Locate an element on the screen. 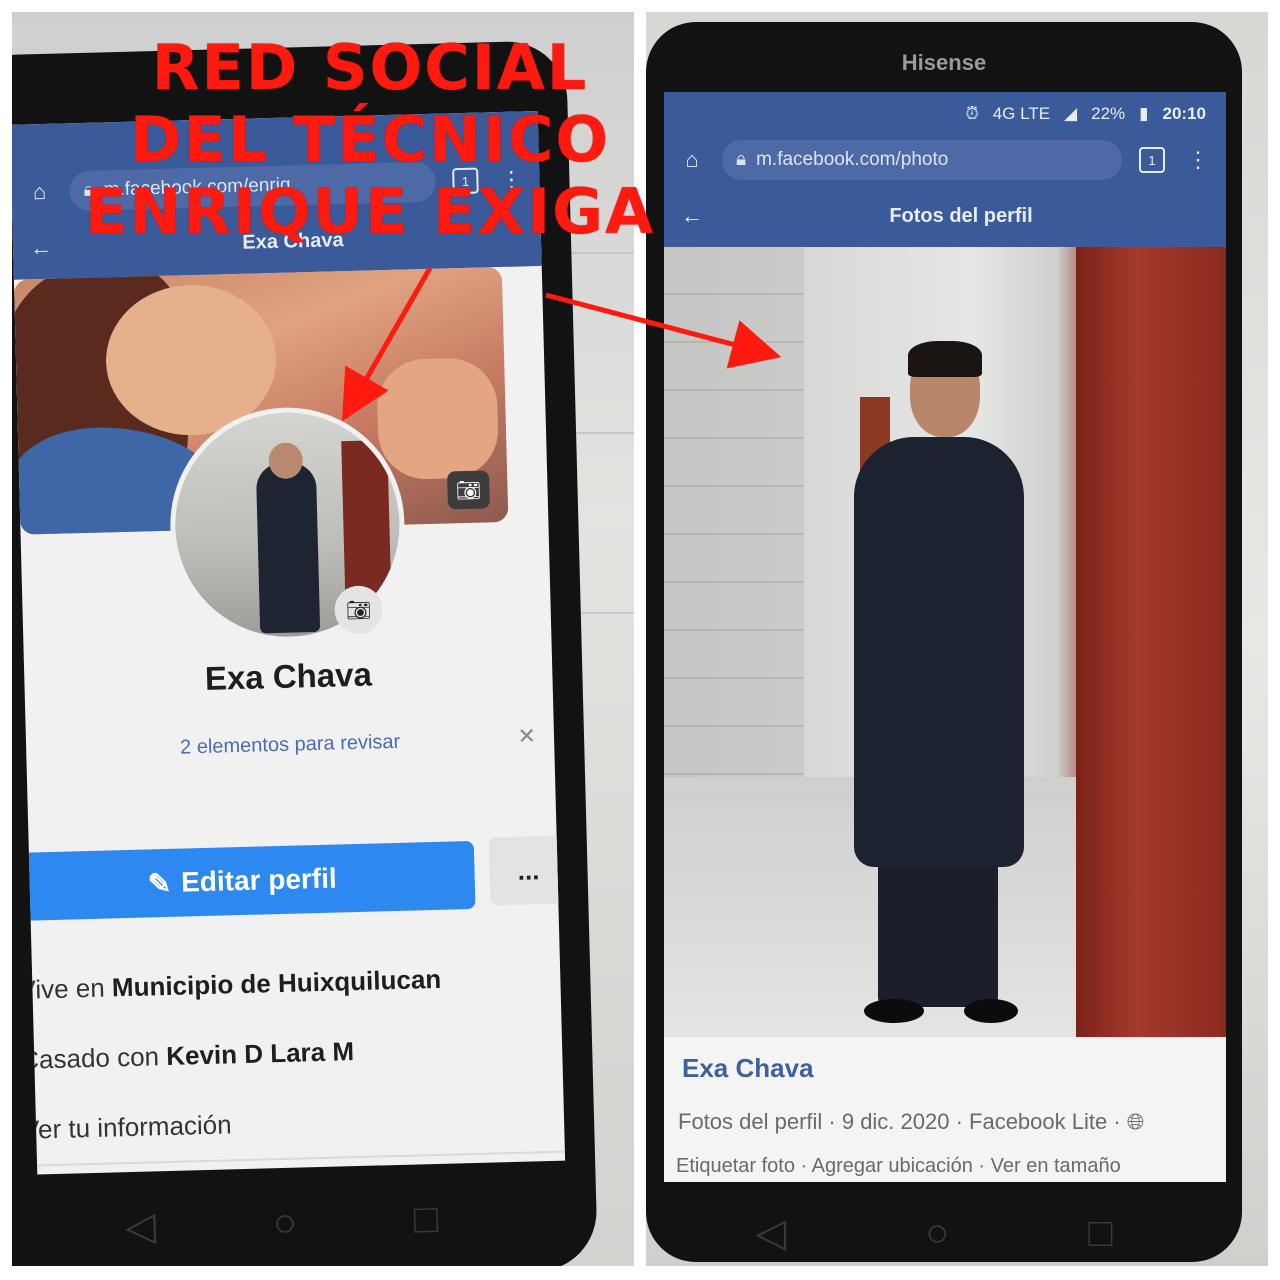 The image size is (1280, 1280). arrow-to-avatar is located at coordinates (387, 344).